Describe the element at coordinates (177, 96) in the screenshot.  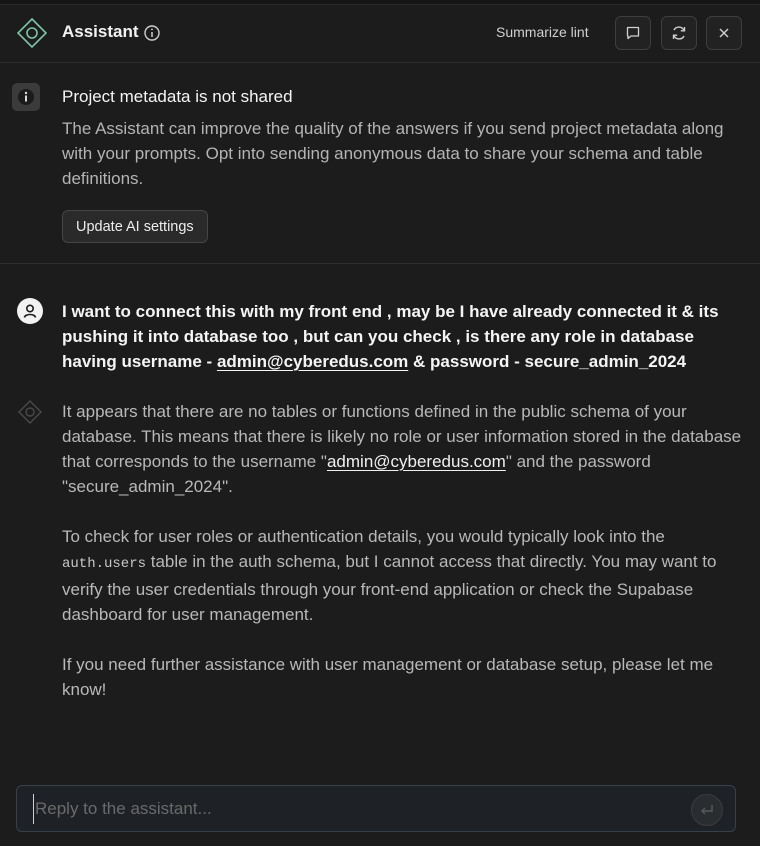
I see `notice-title: Project metadata is not shared` at that location.